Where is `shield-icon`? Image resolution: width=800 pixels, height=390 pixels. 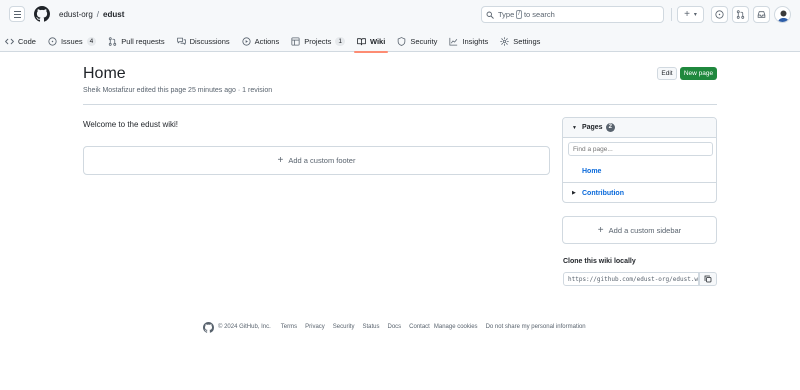
shield-icon is located at coordinates (402, 41).